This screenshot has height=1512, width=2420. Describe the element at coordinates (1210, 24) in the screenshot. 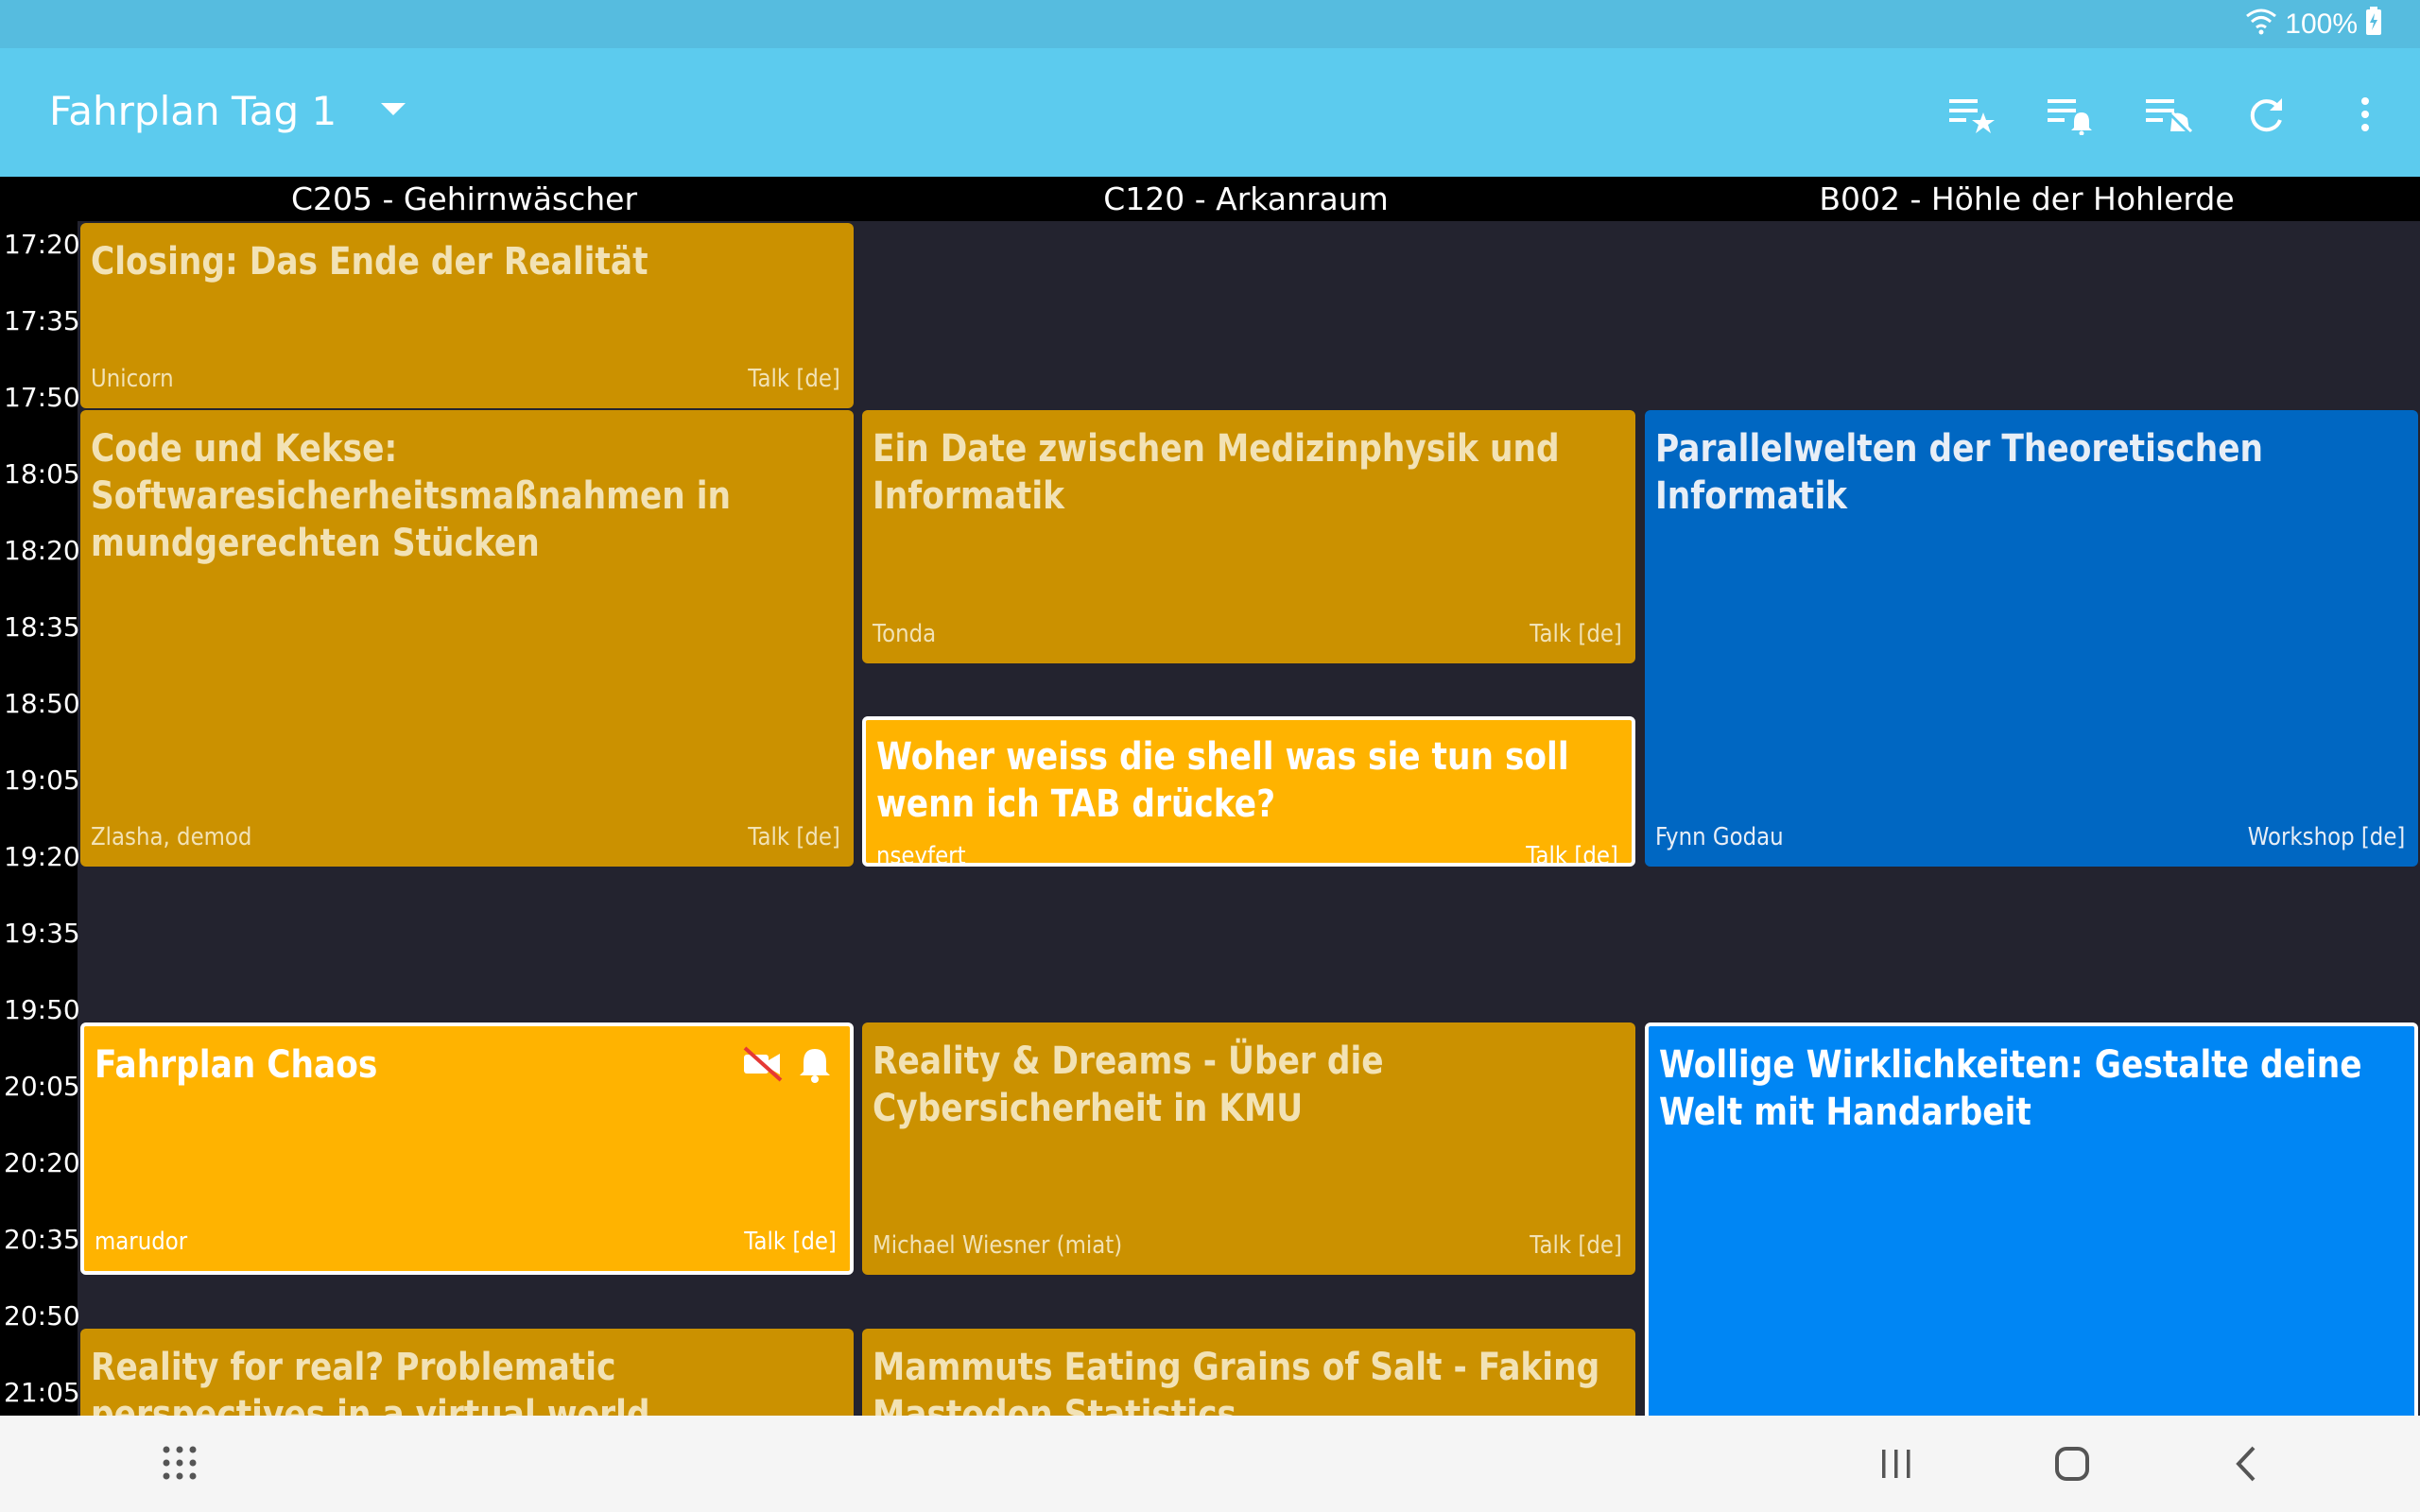

I see `status-bar: 100%` at that location.